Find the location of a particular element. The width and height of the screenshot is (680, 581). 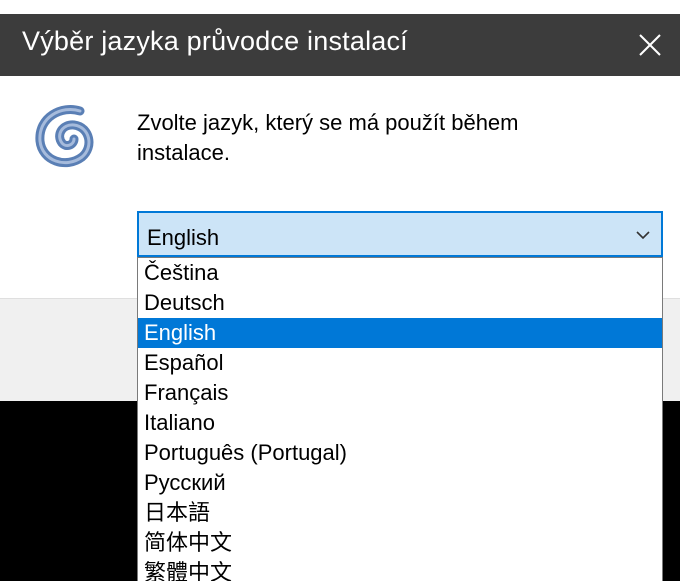

language-option: 简体中文 is located at coordinates (400, 543).